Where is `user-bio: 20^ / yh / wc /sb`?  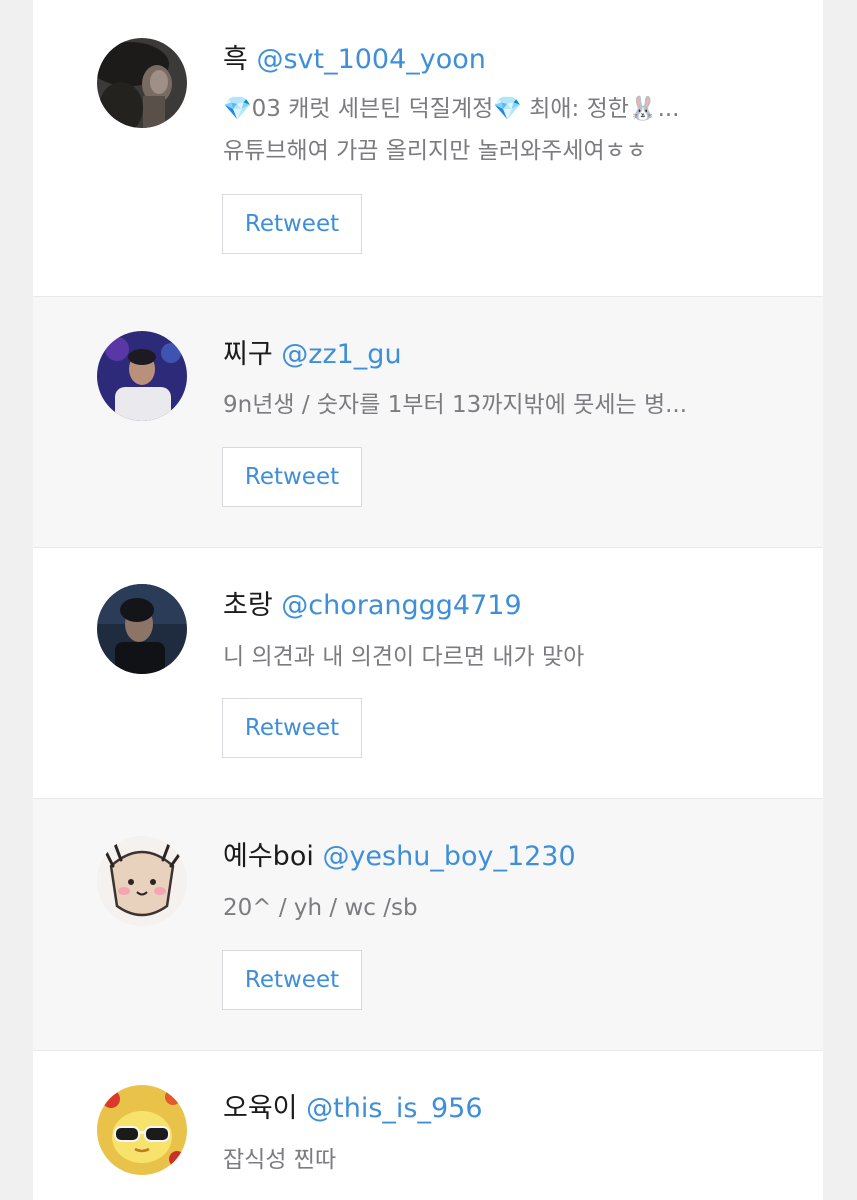
user-bio: 20^ / yh / wc /sb is located at coordinates (488, 908).